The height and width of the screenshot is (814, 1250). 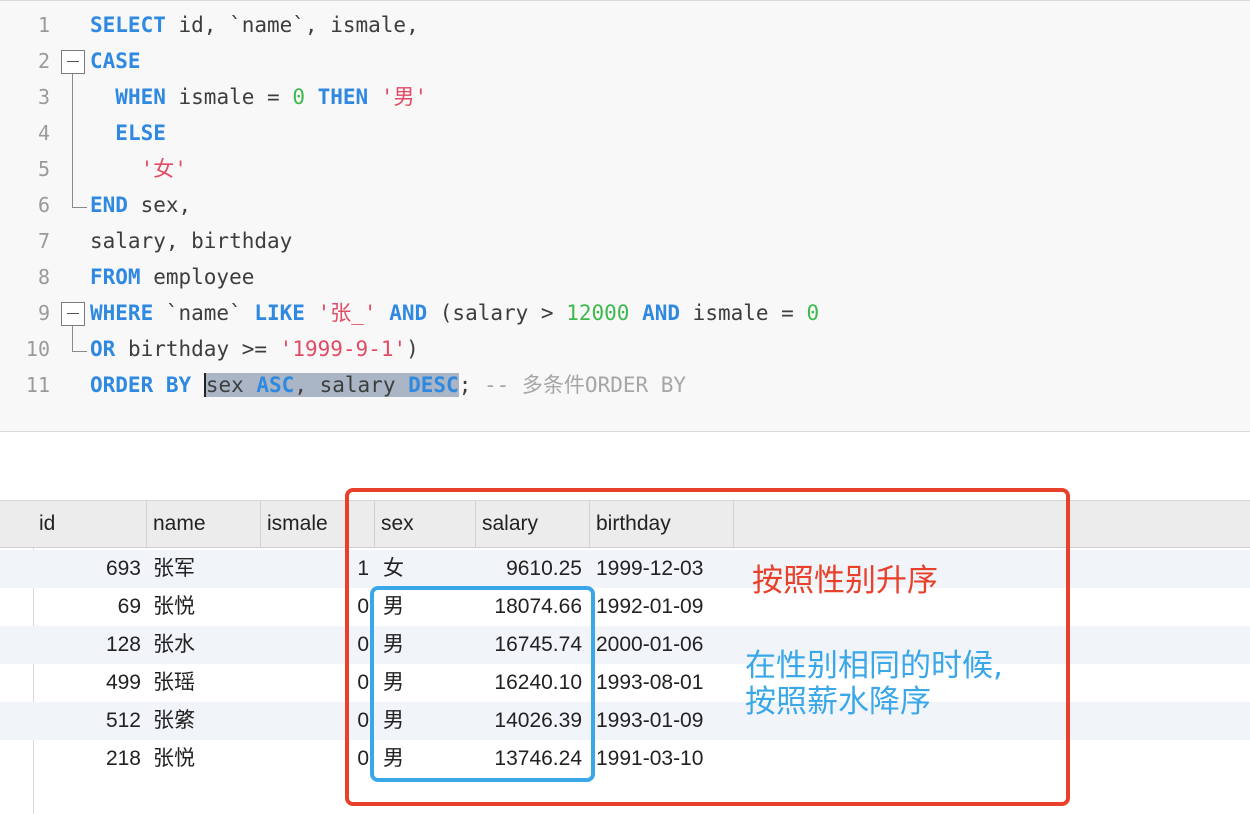 I want to click on code-text: WHEN ismale = 0 THEN '男', so click(x=258, y=97).